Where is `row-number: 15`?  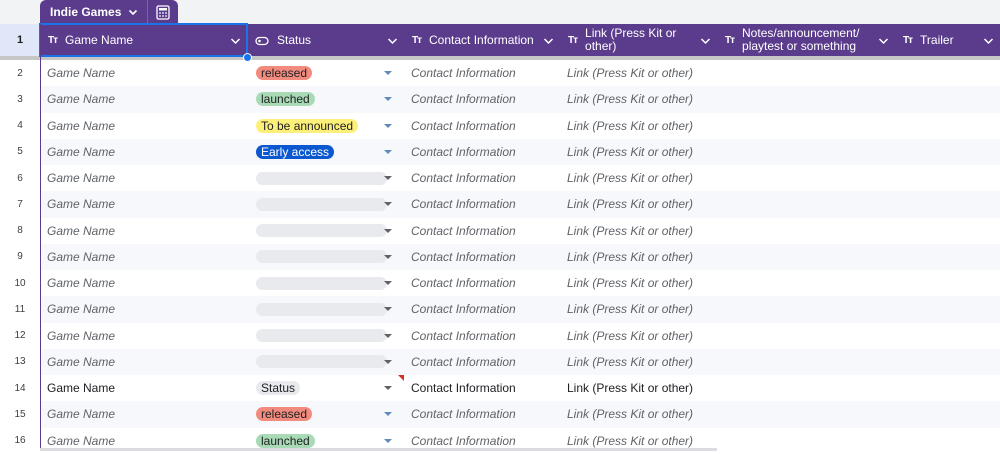
row-number: 15 is located at coordinates (20, 414).